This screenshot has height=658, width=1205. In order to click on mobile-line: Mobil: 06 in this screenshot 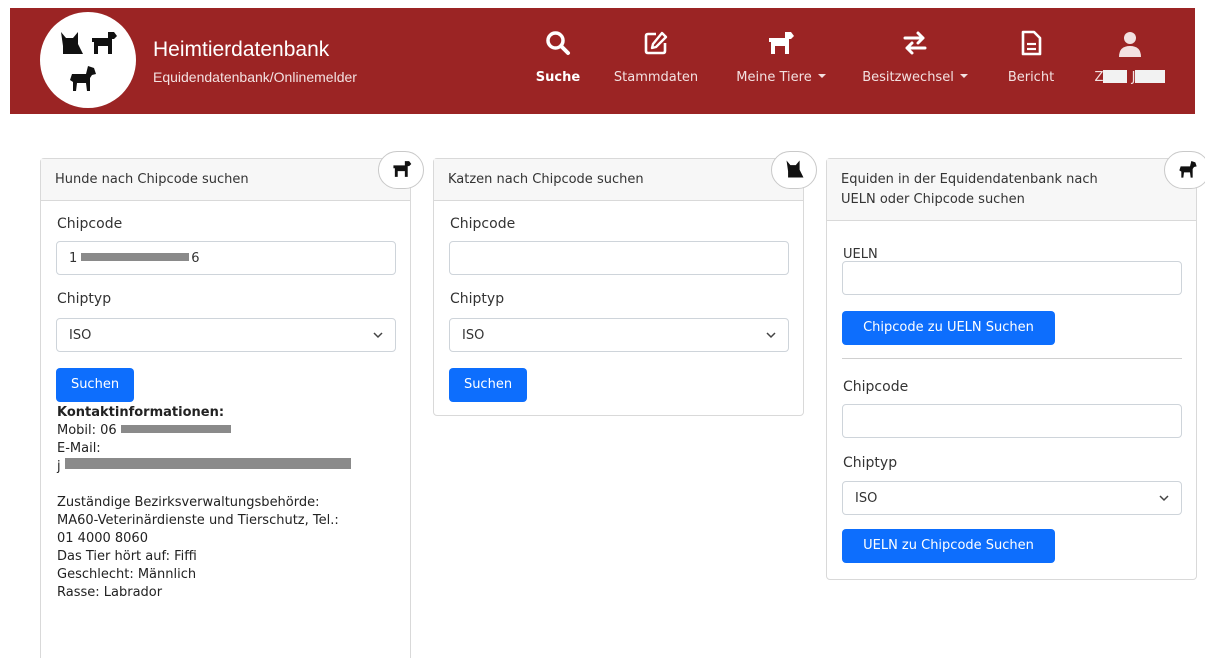, I will do `click(204, 431)`.